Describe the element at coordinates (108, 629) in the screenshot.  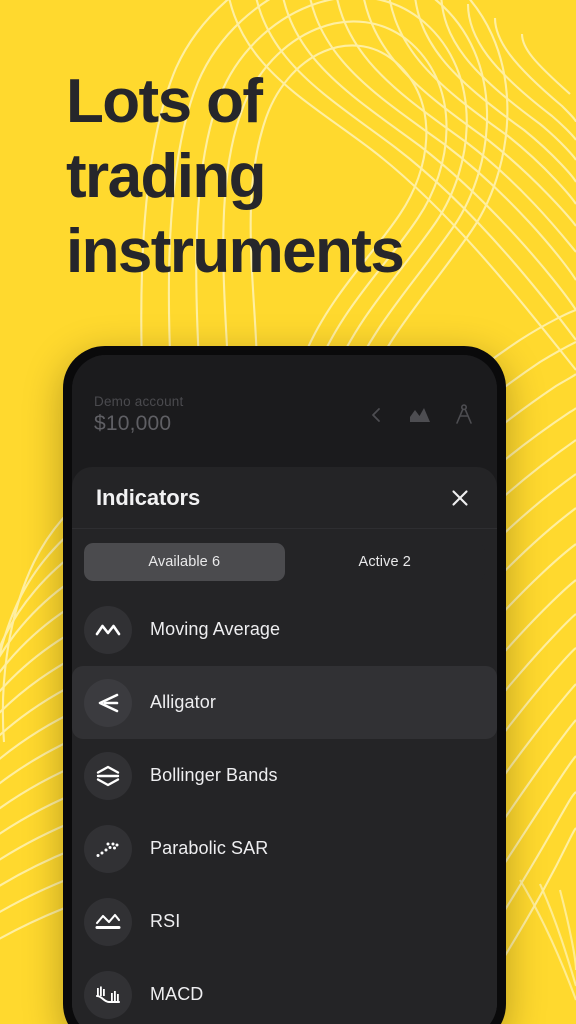
I see `wave-peaks-icon` at that location.